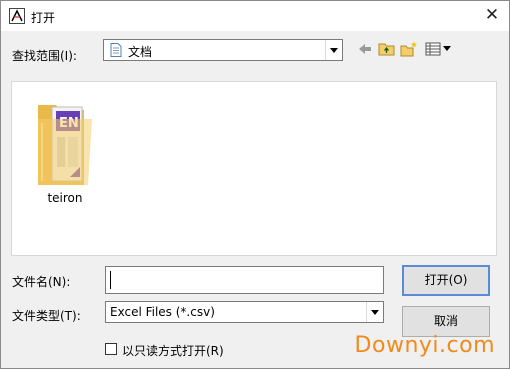  I want to click on file-item: EN teiron, so click(65, 152).